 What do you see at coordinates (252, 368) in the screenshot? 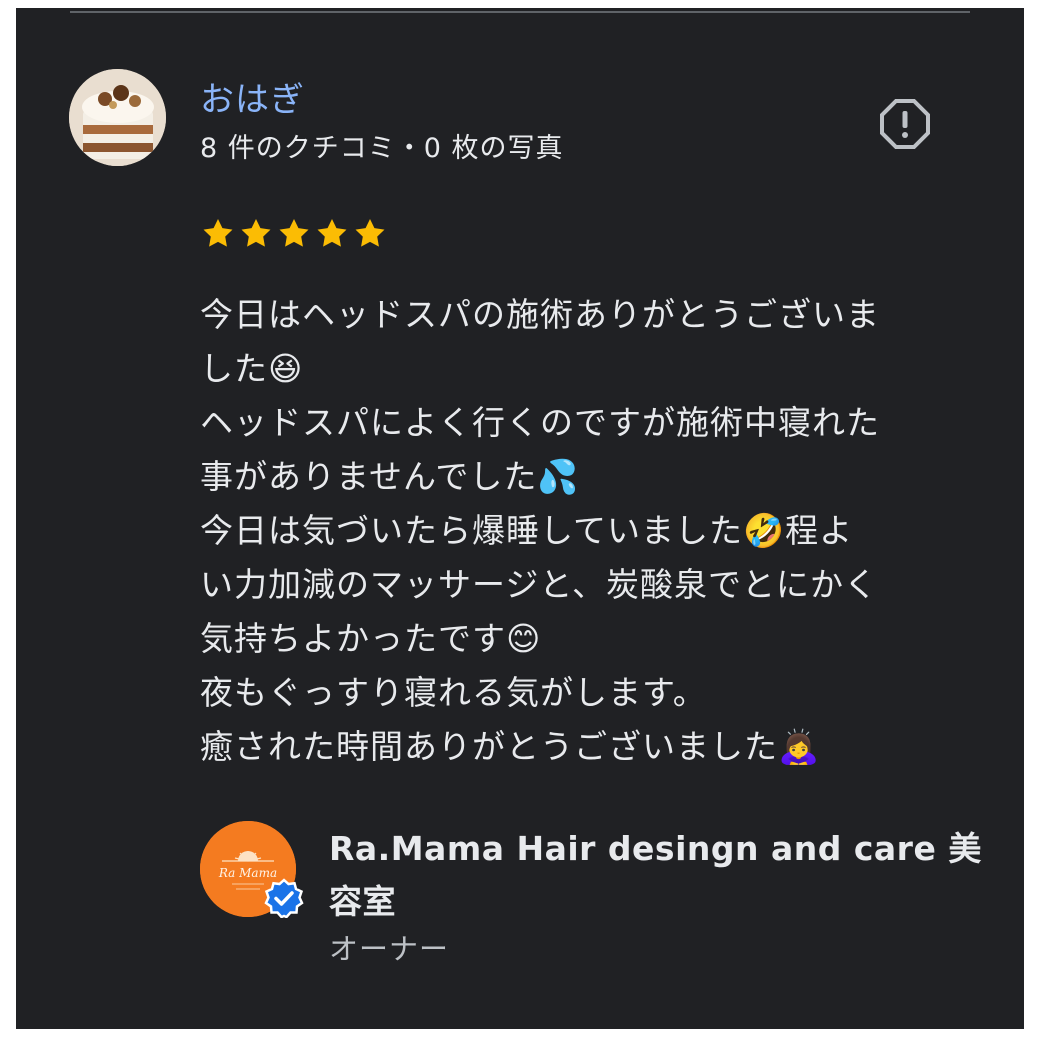
I see `review-line: した😆` at bounding box center [252, 368].